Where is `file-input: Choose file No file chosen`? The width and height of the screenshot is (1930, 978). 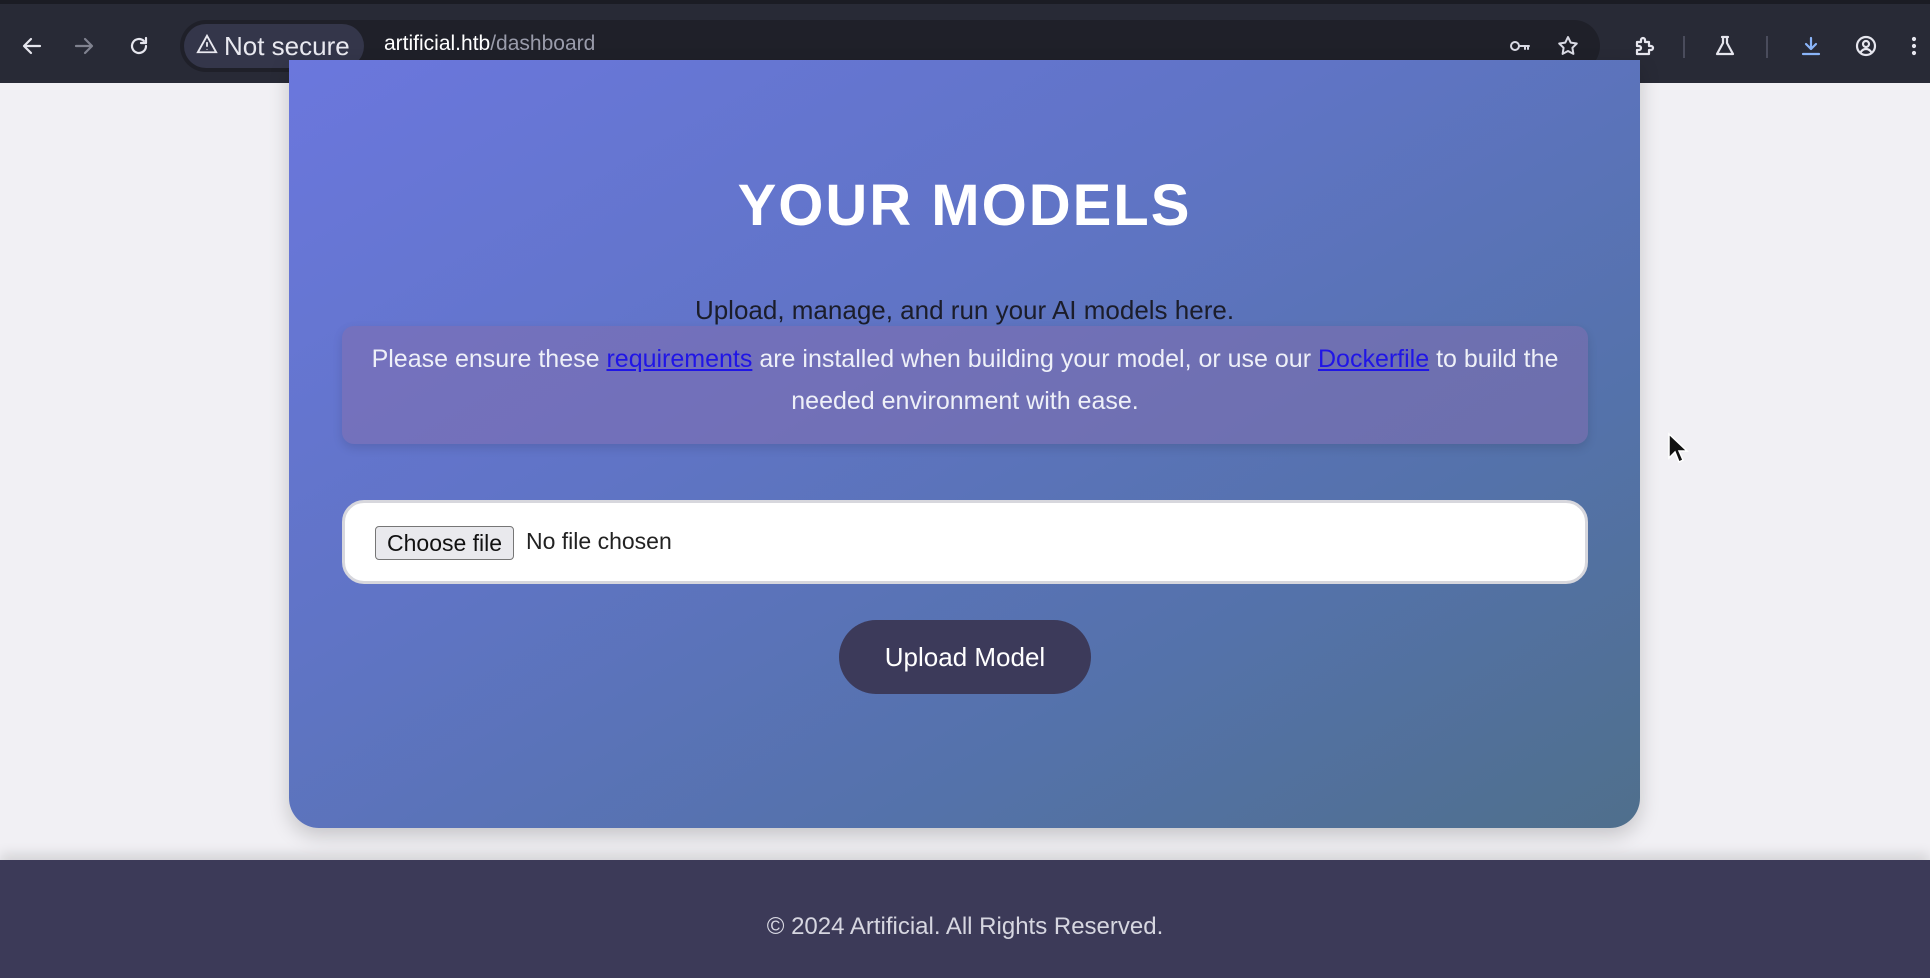
file-input: Choose file No file chosen is located at coordinates (965, 542).